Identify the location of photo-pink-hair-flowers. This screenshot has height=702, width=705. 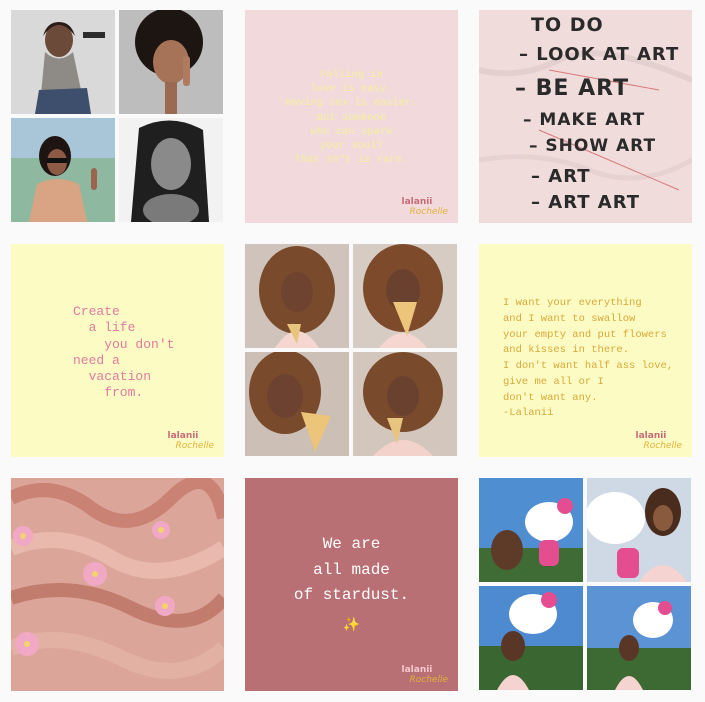
(117, 584).